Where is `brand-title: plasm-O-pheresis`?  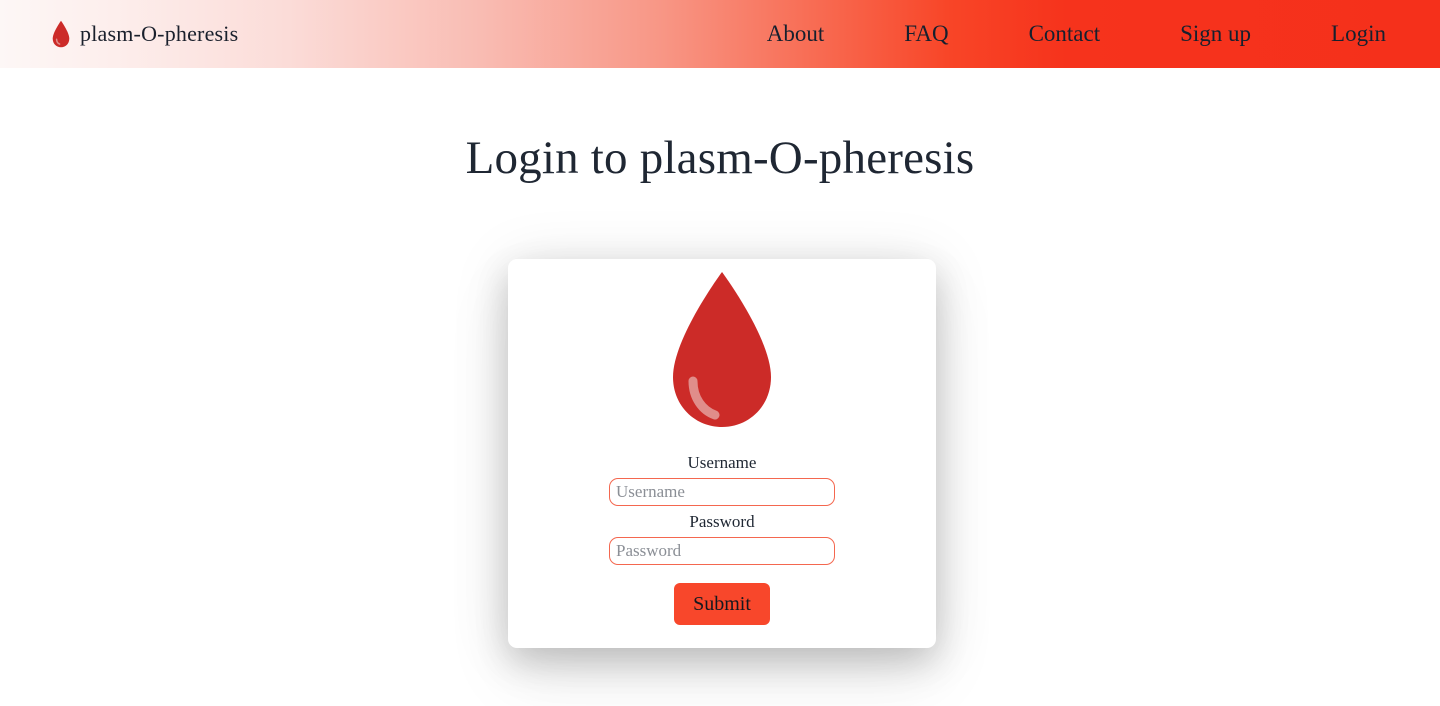
brand-title: plasm-O-pheresis is located at coordinates (159, 33).